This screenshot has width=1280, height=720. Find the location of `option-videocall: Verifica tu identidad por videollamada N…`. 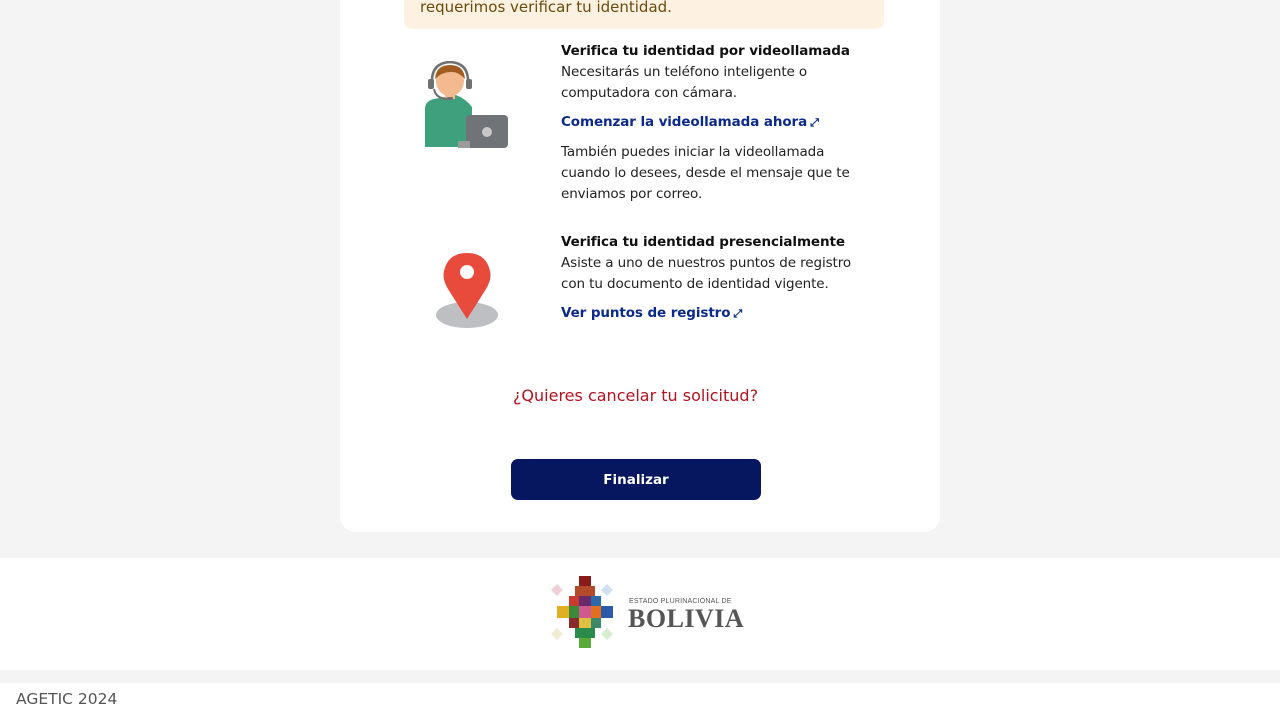

option-videocall: Verifica tu identidad por videollamada N… is located at coordinates (644, 136).